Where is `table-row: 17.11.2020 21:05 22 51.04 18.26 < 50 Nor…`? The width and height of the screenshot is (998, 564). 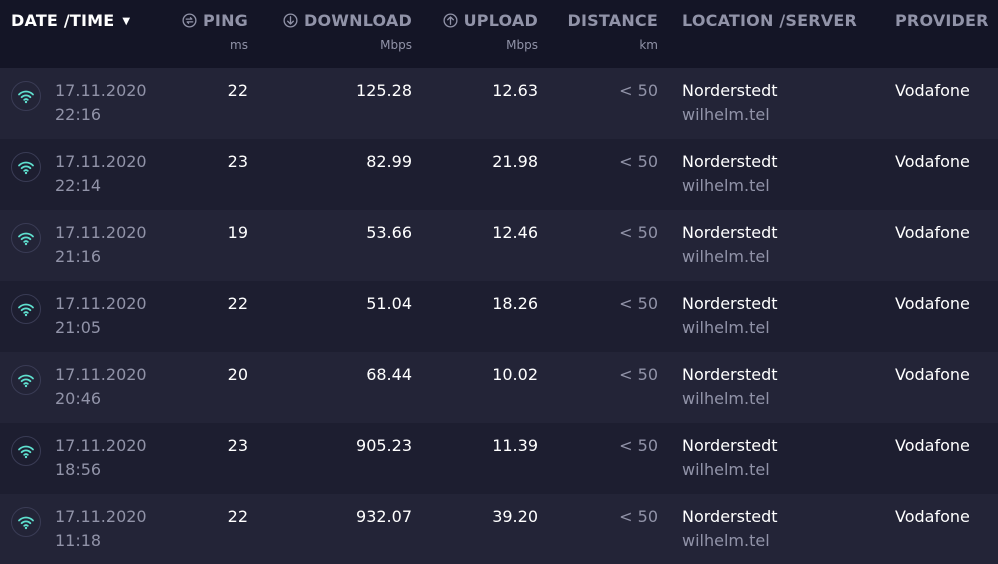
table-row: 17.11.2020 21:05 22 51.04 18.26 < 50 Nor… is located at coordinates (499, 316).